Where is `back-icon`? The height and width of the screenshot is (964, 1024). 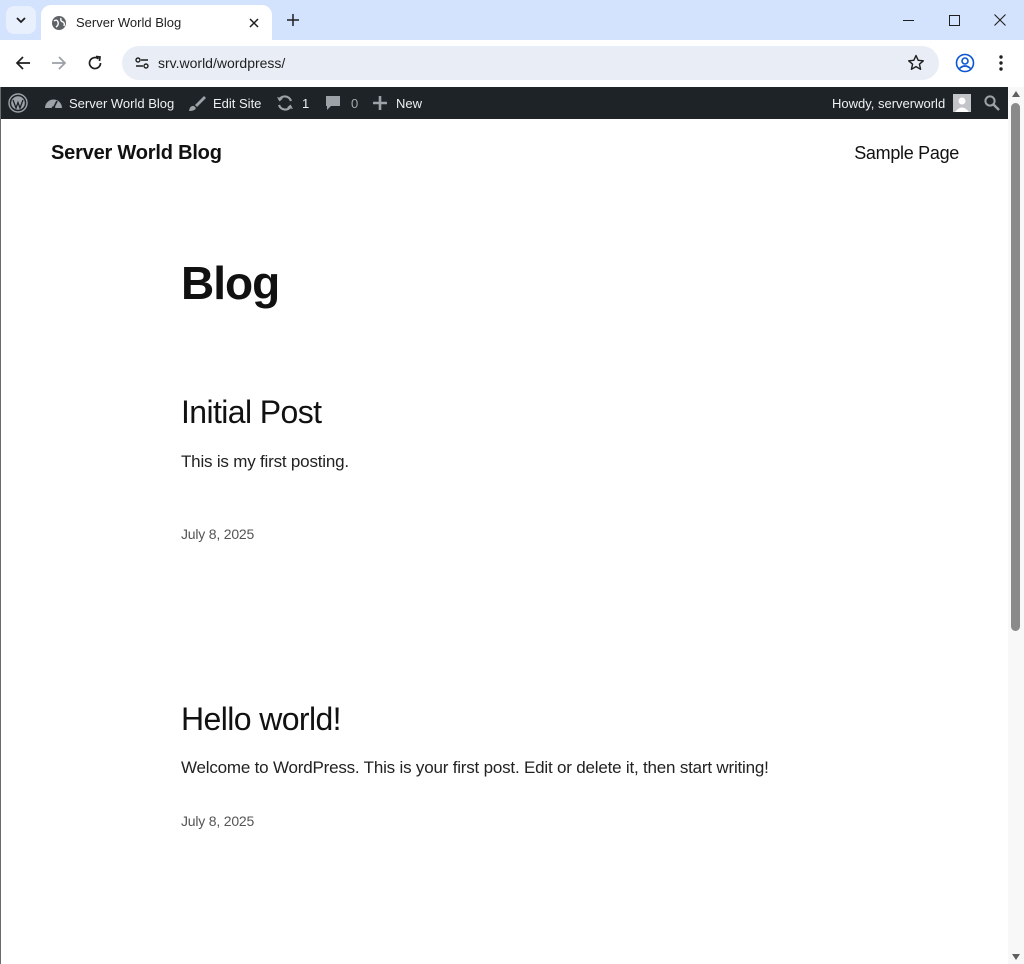
back-icon is located at coordinates (23, 63).